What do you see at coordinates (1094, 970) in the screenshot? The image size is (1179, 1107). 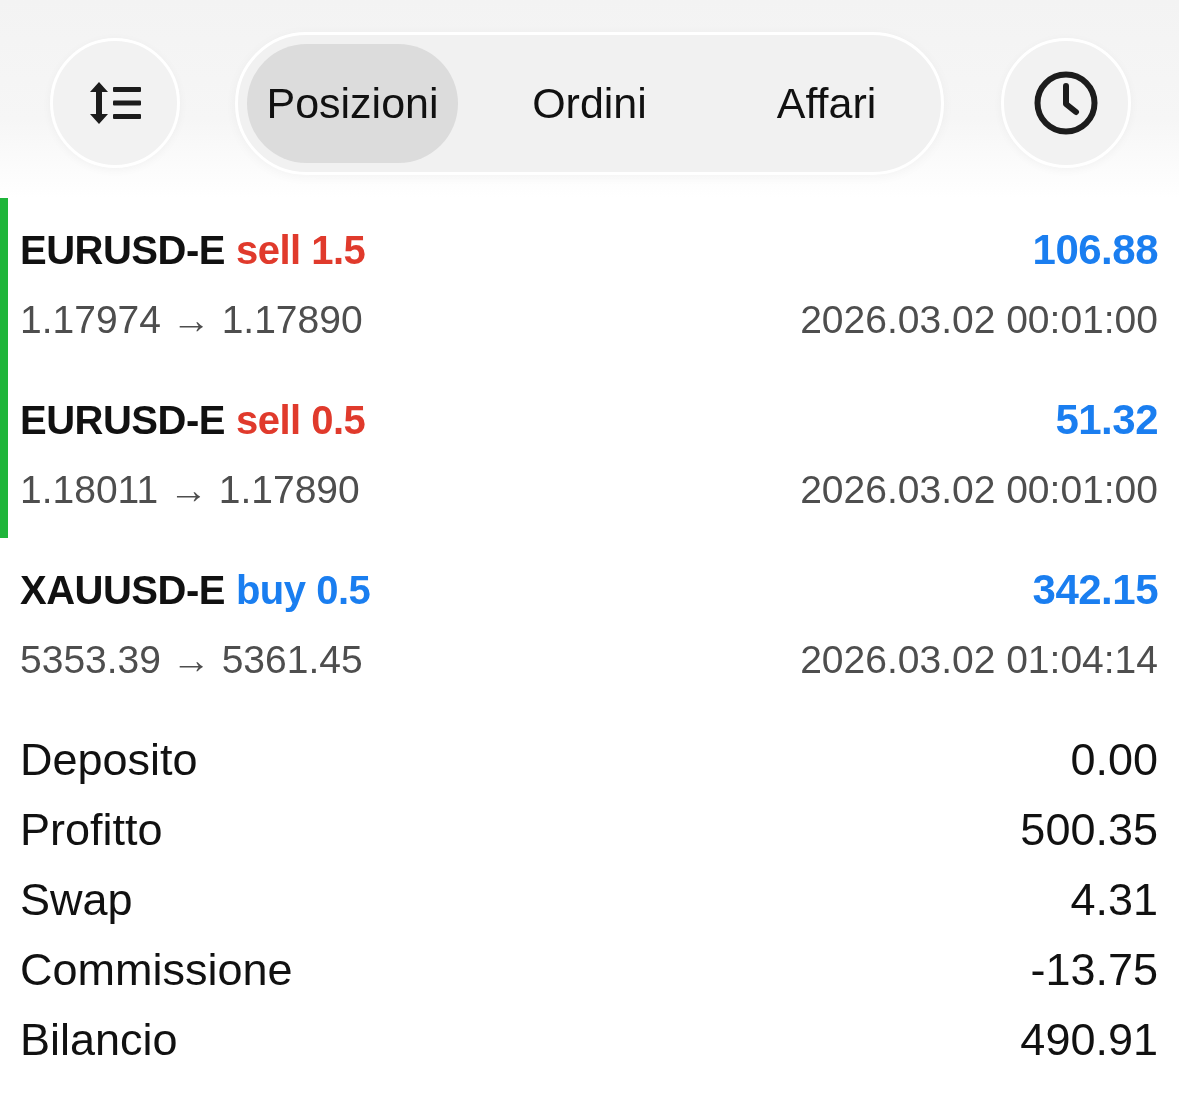 I see `summary-value: -13.75` at bounding box center [1094, 970].